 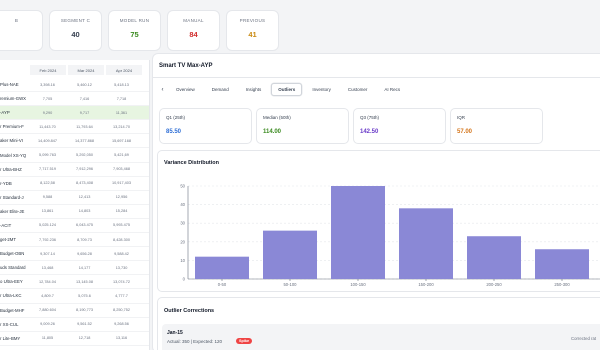 What do you see at coordinates (75, 20) in the screenshot?
I see `stat-label: SEGMENT C` at bounding box center [75, 20].